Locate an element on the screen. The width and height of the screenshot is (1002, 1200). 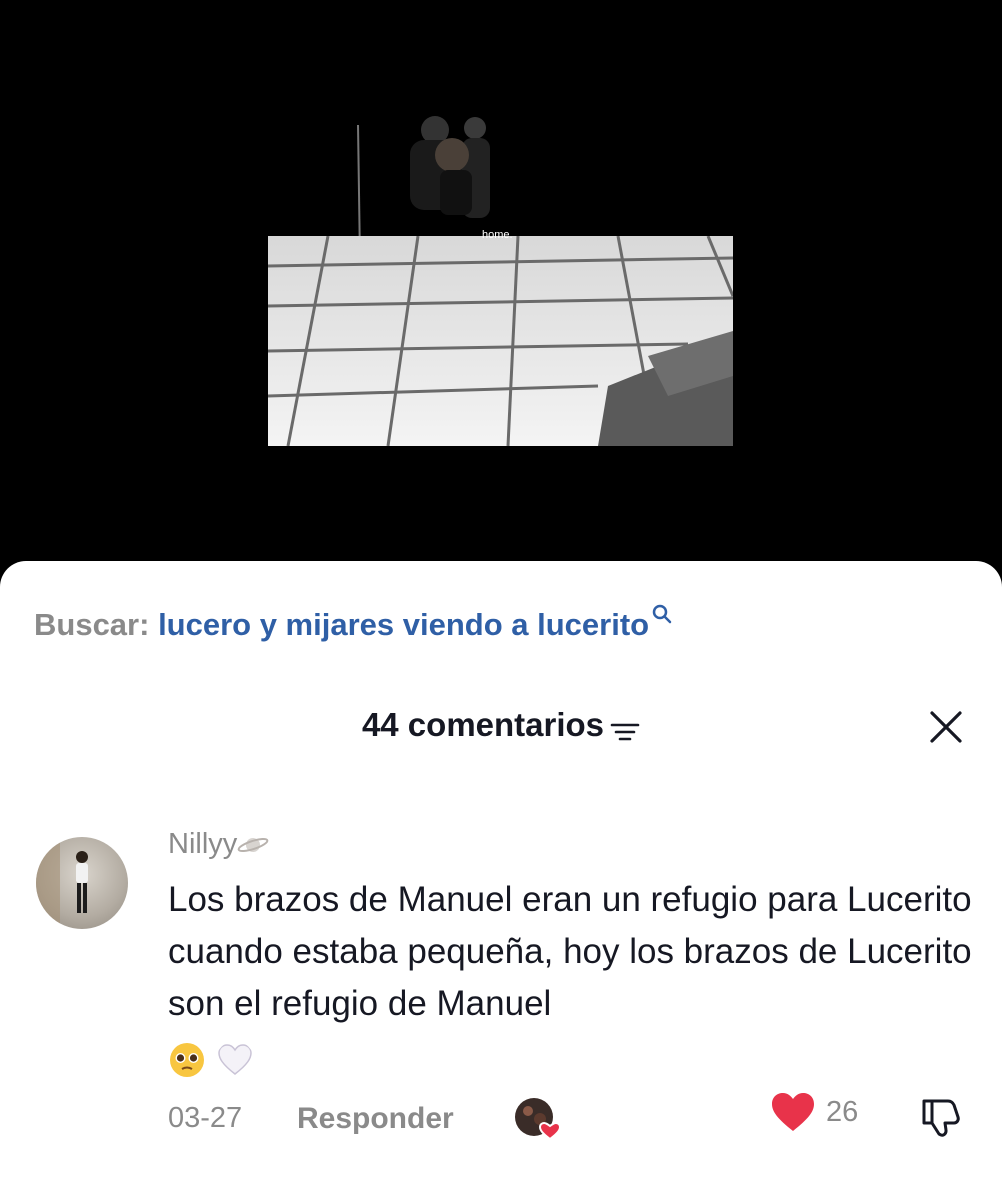
avatar is located at coordinates (82, 883).